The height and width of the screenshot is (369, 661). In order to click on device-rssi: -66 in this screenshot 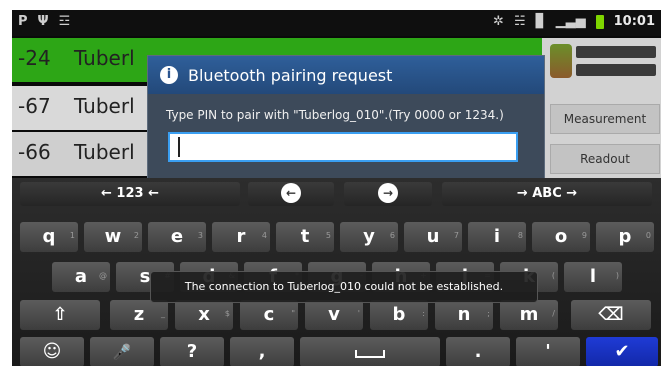, I will do `click(34, 152)`.